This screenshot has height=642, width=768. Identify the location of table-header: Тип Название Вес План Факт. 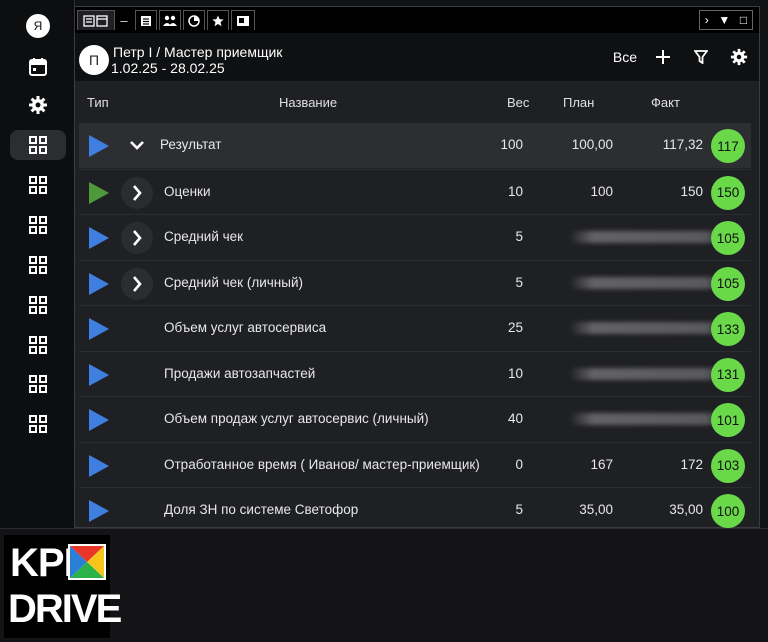
(417, 102).